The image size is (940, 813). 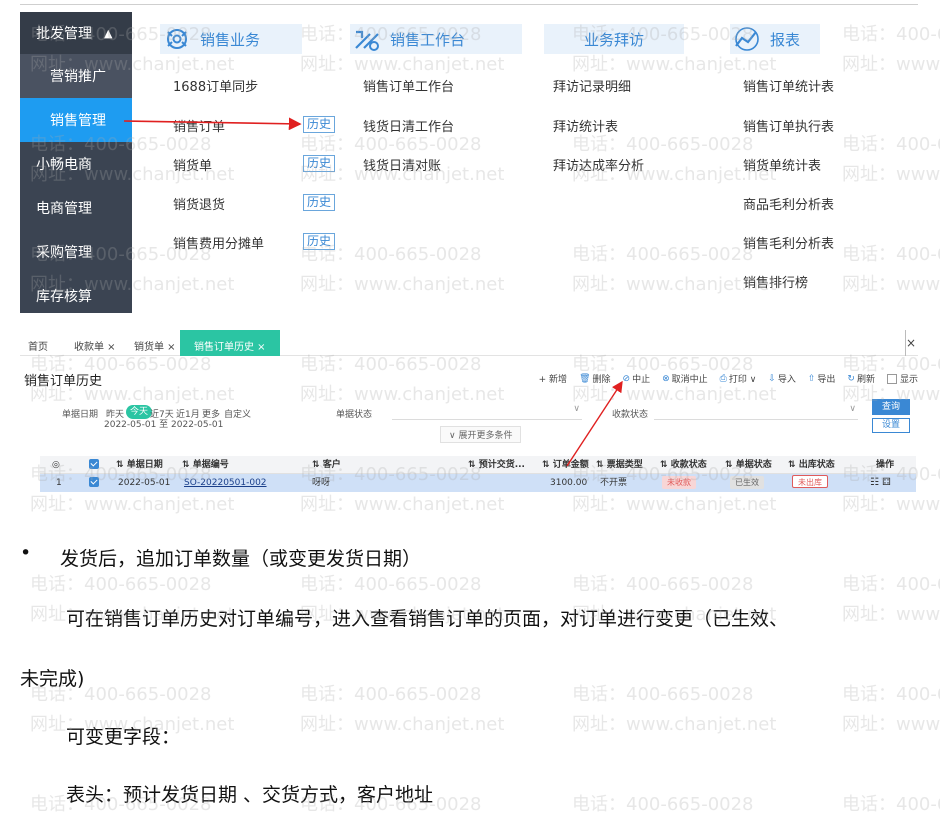 What do you see at coordinates (852, 409) in the screenshot?
I see `chevron-down-icon: ∨` at bounding box center [852, 409].